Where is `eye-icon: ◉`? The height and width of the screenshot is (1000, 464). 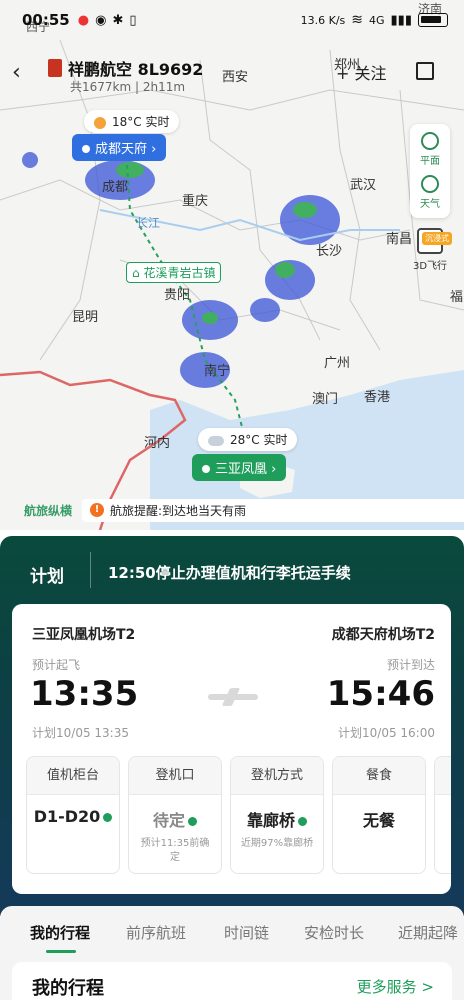
eye-icon: ◉ is located at coordinates (101, 20).